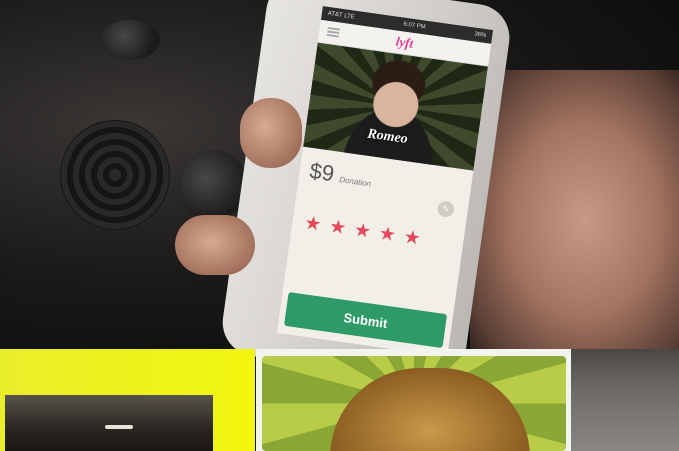  What do you see at coordinates (271, 133) in the screenshot?
I see `finger` at bounding box center [271, 133].